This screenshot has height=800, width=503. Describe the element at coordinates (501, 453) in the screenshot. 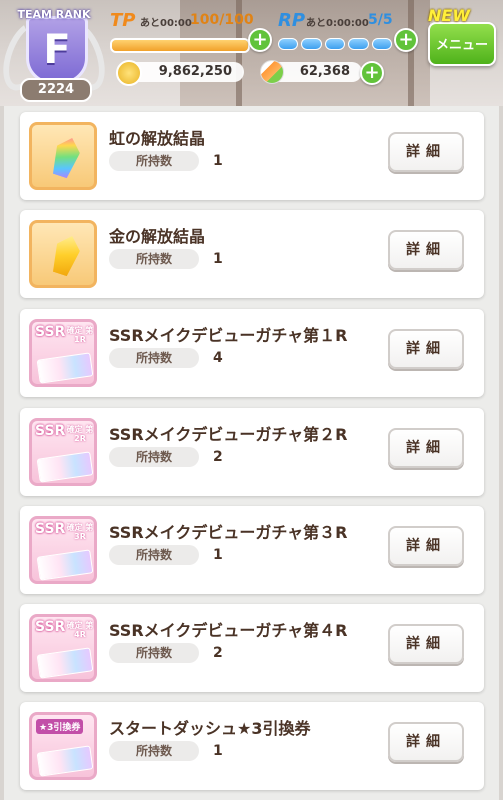

I see `list-frame-right` at that location.